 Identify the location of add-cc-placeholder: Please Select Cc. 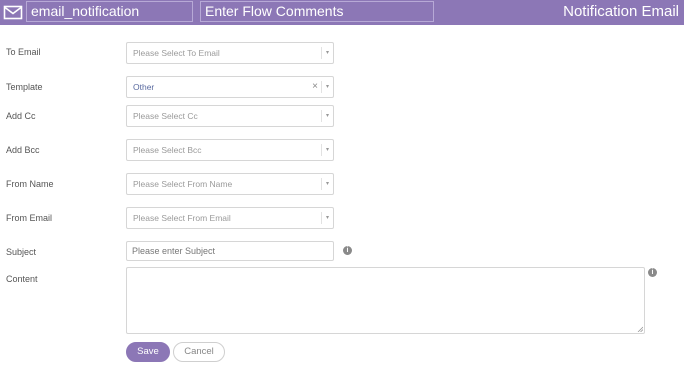
(165, 116).